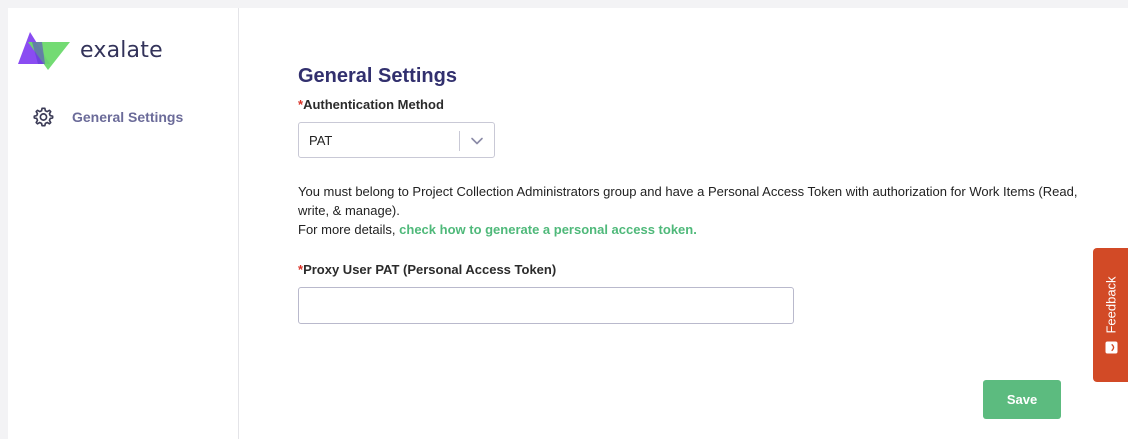 This screenshot has width=1128, height=439. What do you see at coordinates (430, 269) in the screenshot?
I see `pat-field-label-text: Proxy User PAT (Personal Access Token)` at bounding box center [430, 269].